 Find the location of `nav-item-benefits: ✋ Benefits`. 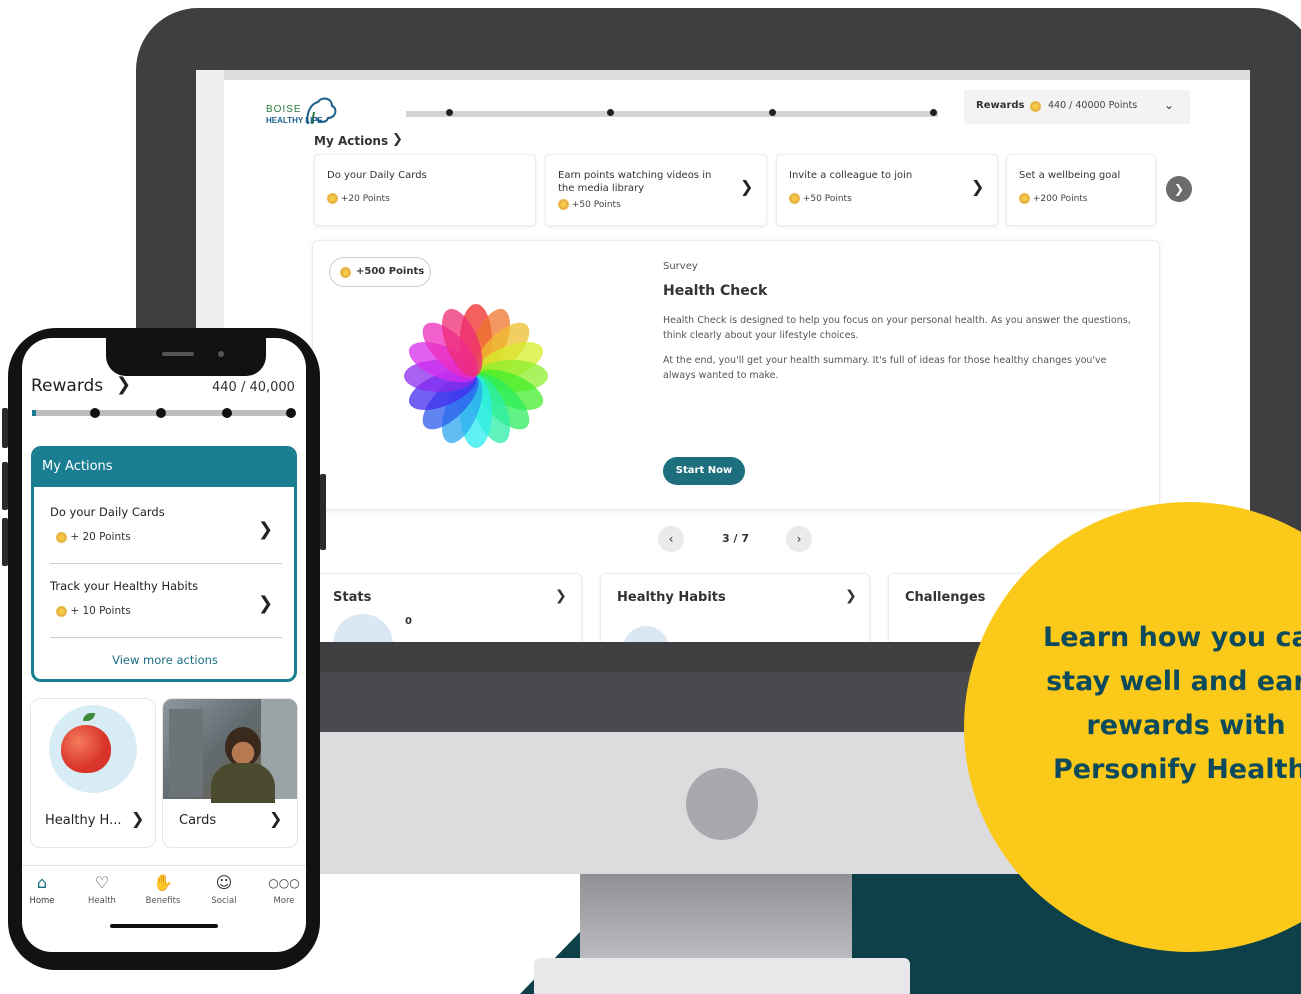

nav-item-benefits: ✋ Benefits is located at coordinates (163, 889).